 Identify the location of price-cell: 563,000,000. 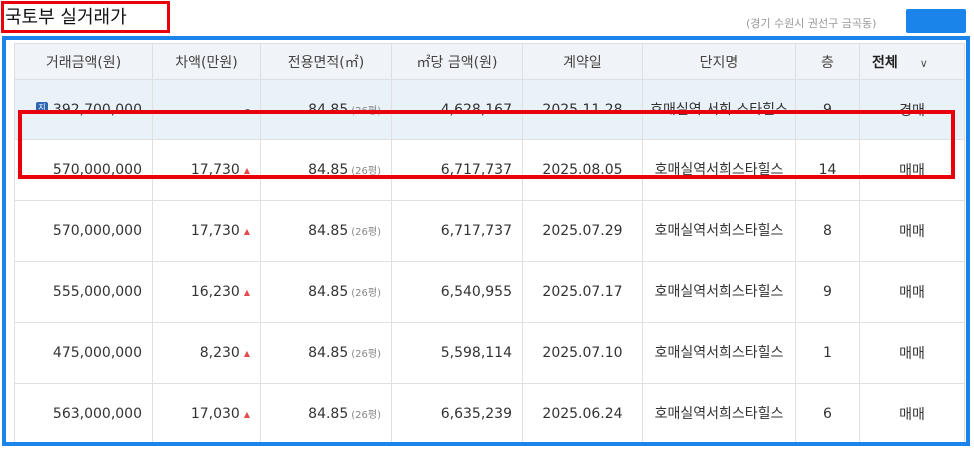
(83, 412).